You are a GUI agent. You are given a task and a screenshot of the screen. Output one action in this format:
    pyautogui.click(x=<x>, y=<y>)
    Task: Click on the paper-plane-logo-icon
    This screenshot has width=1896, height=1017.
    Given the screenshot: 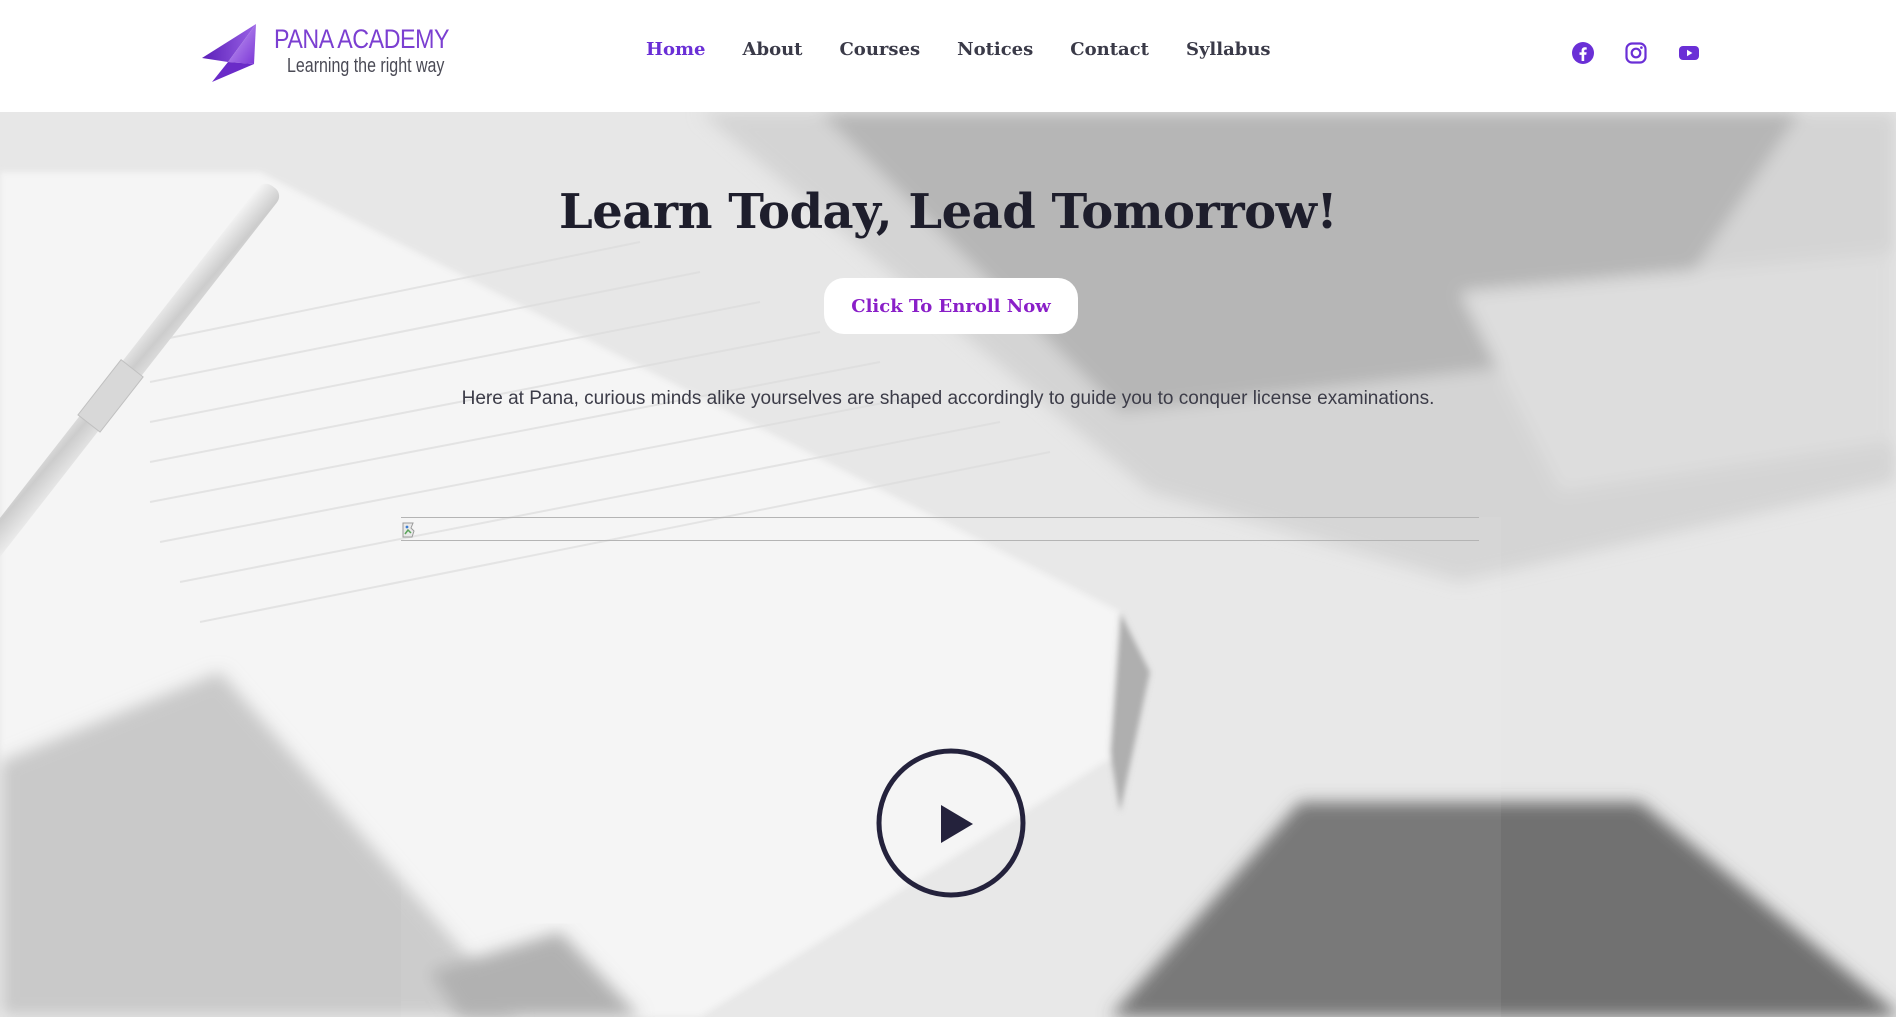 What is the action you would take?
    pyautogui.click(x=229, y=53)
    